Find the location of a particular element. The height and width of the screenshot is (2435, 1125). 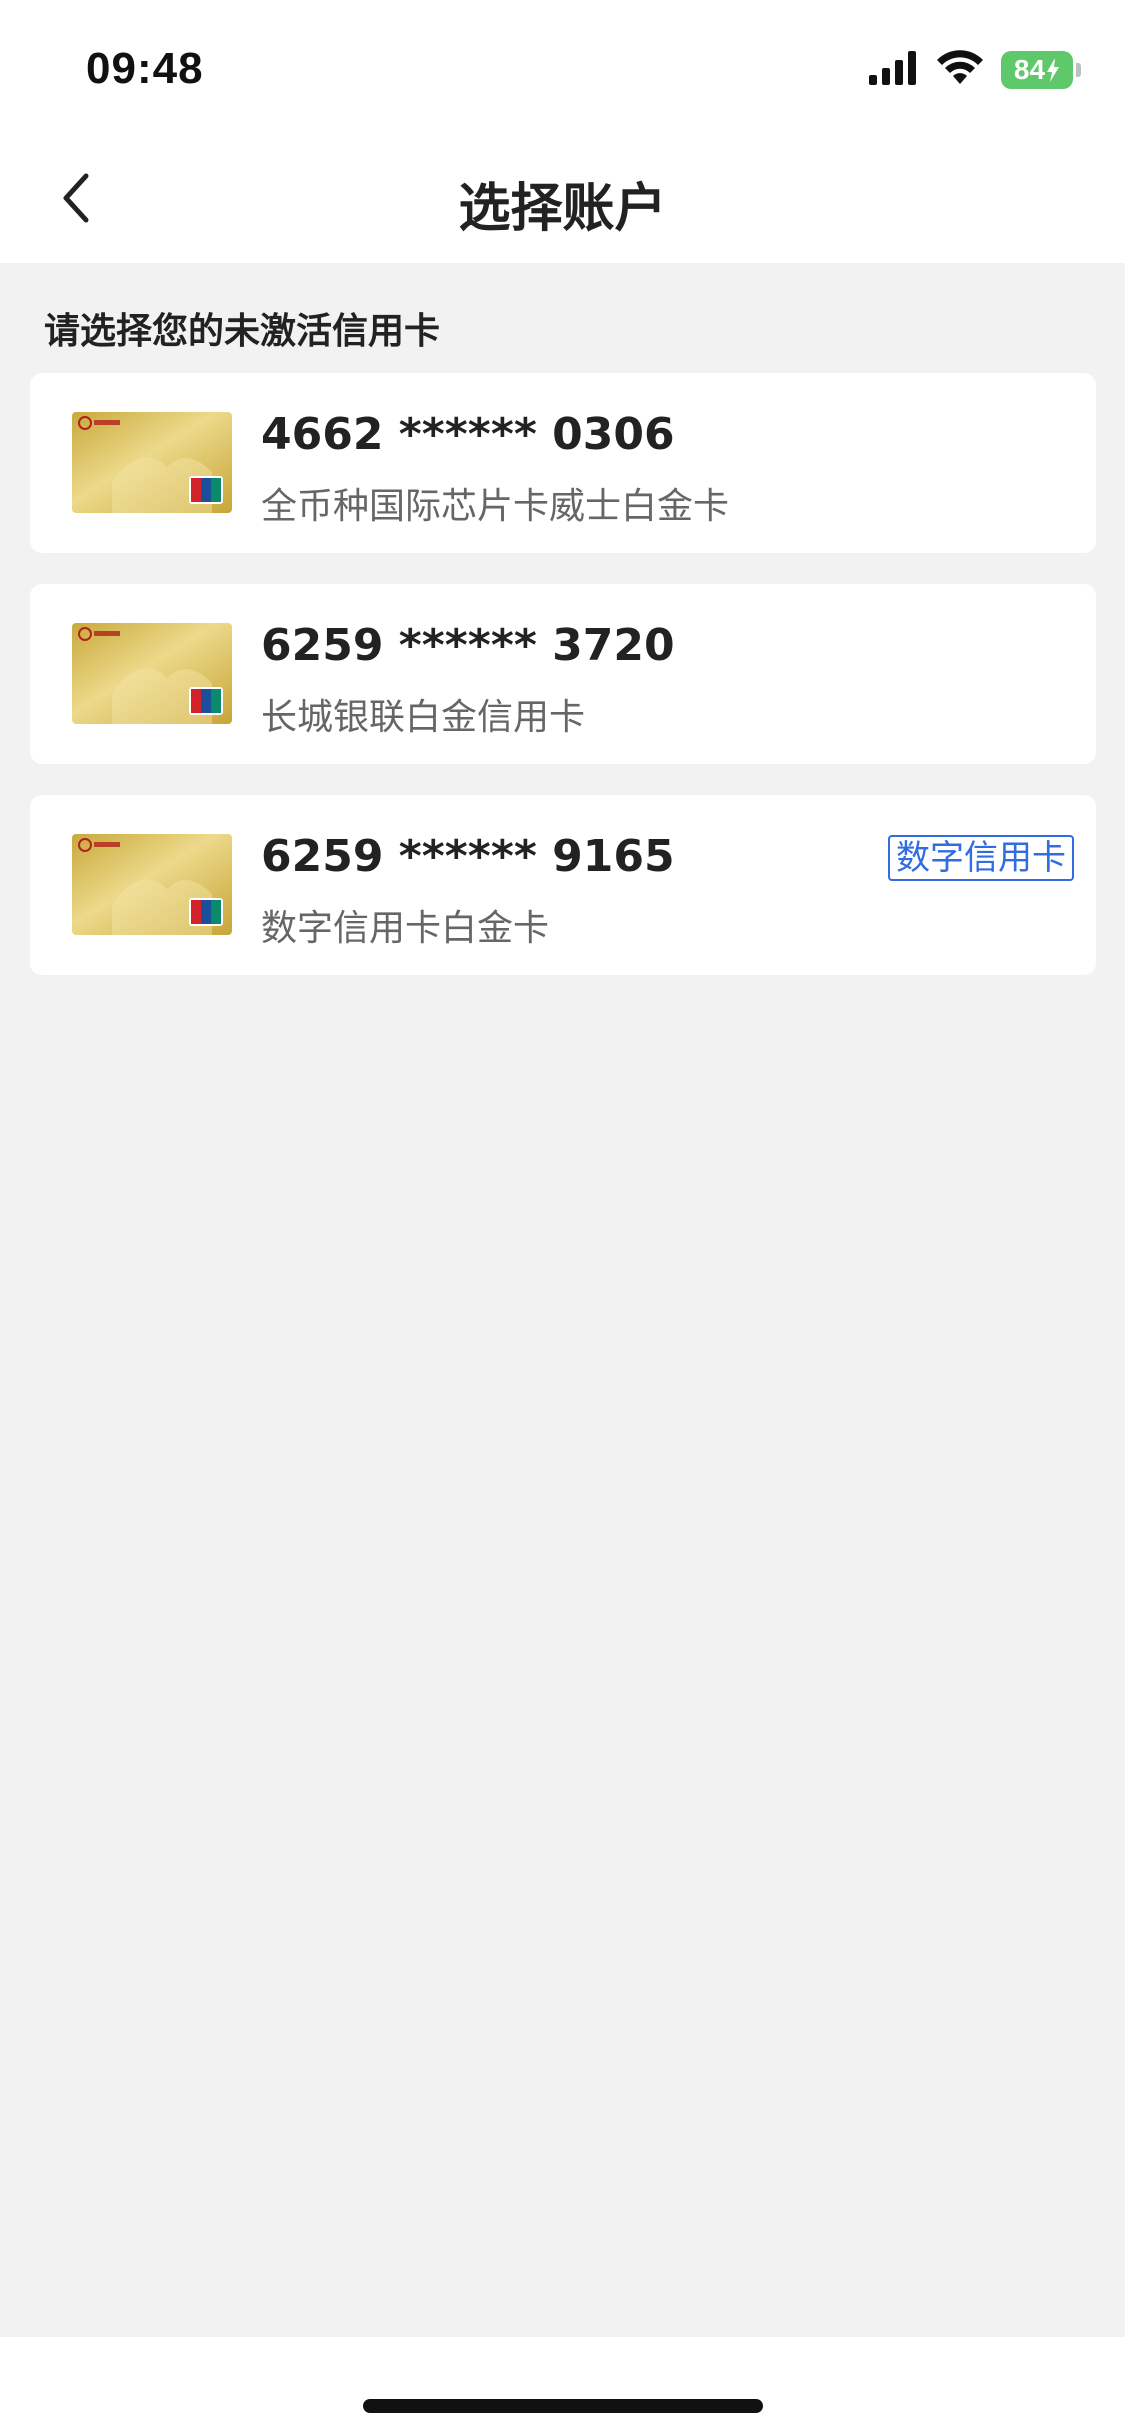

status-time: 09:48 is located at coordinates (145, 68).